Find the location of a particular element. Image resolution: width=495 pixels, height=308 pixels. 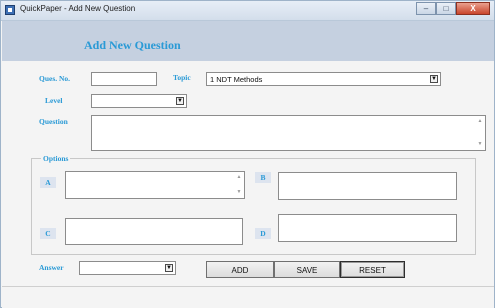

save-button: SAVE is located at coordinates (307, 269).